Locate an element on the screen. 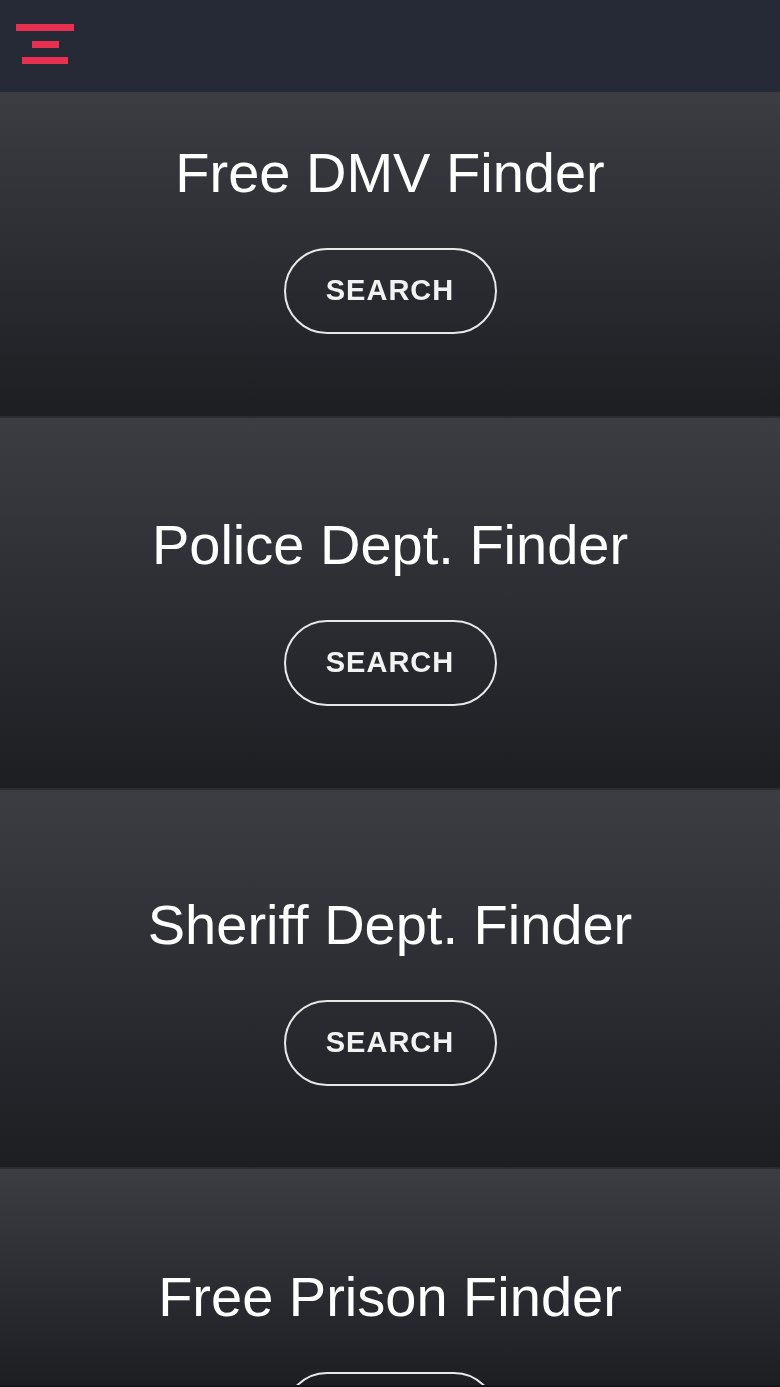  card-title: Sheriff Dept. Finder is located at coordinates (390, 925).